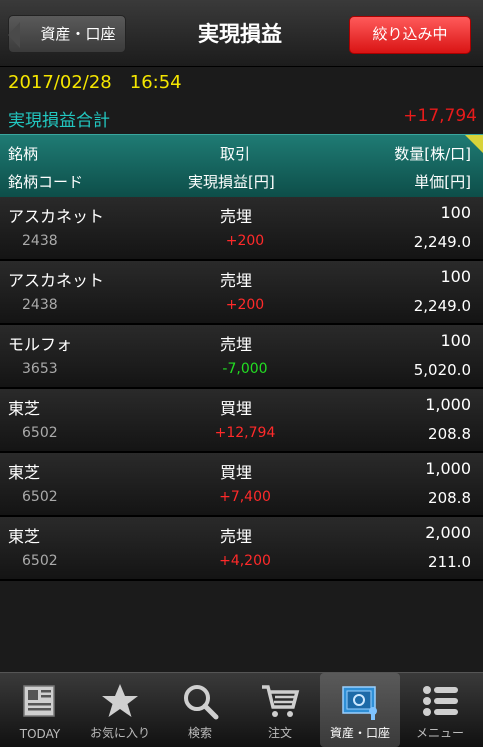 This screenshot has height=747, width=483. I want to click on tab-today: TODAY, so click(40, 710).